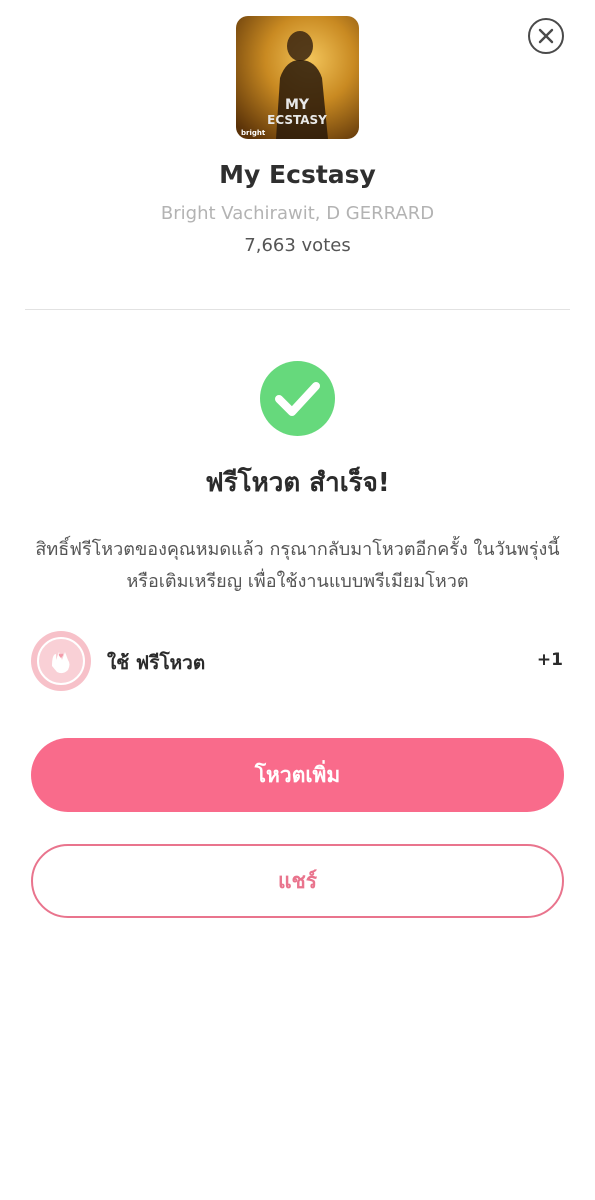 This screenshot has width=595, height=1200. Describe the element at coordinates (297, 881) in the screenshot. I see `share-button: แชร์` at that location.